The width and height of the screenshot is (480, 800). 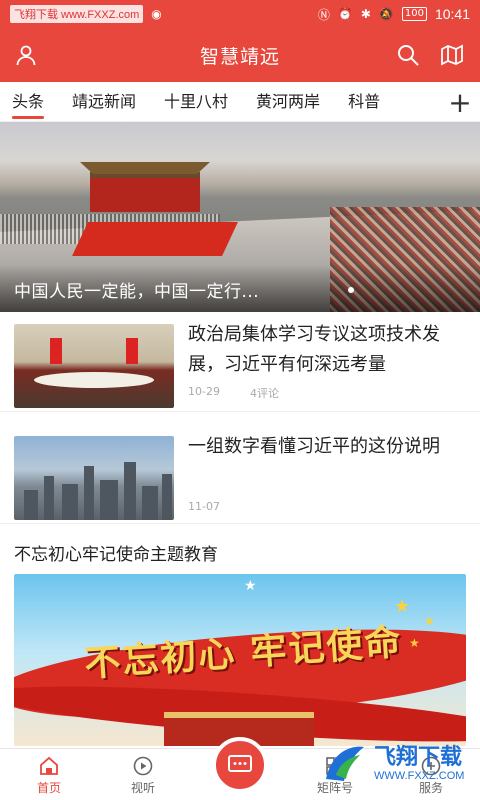 What do you see at coordinates (104, 101) in the screenshot?
I see `tab-jingyuan-news: 靖远新闻` at bounding box center [104, 101].